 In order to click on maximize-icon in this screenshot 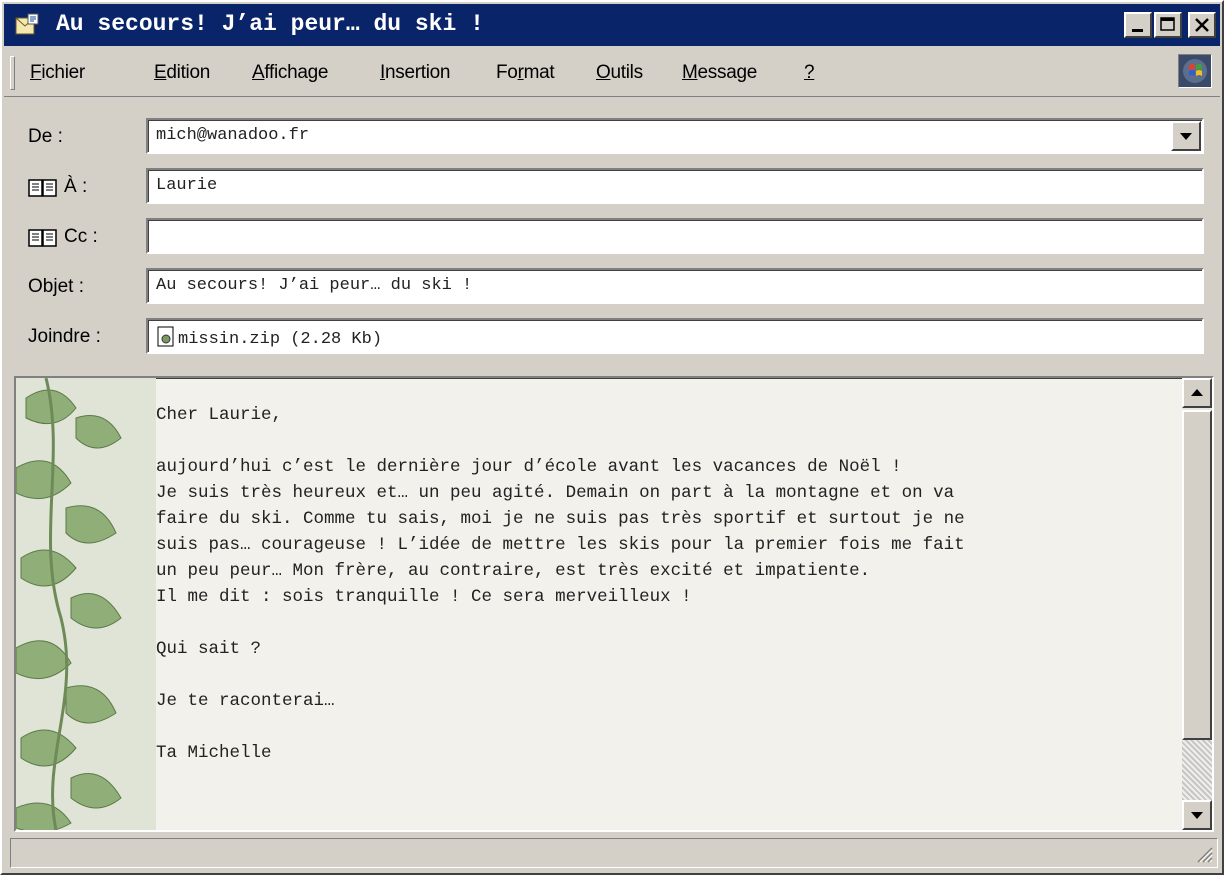, I will do `click(1167, 24)`.